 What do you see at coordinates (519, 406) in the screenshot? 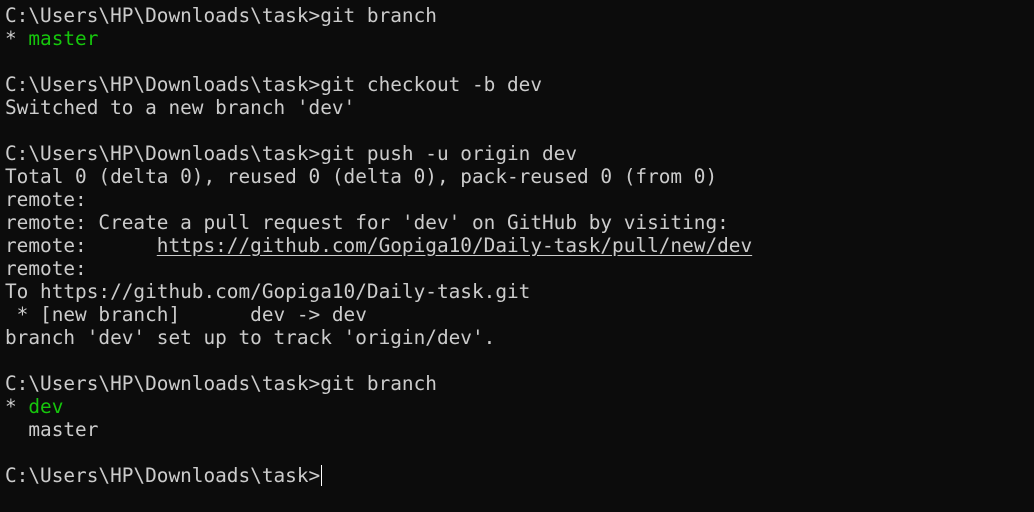
I see `output-line: * dev` at bounding box center [519, 406].